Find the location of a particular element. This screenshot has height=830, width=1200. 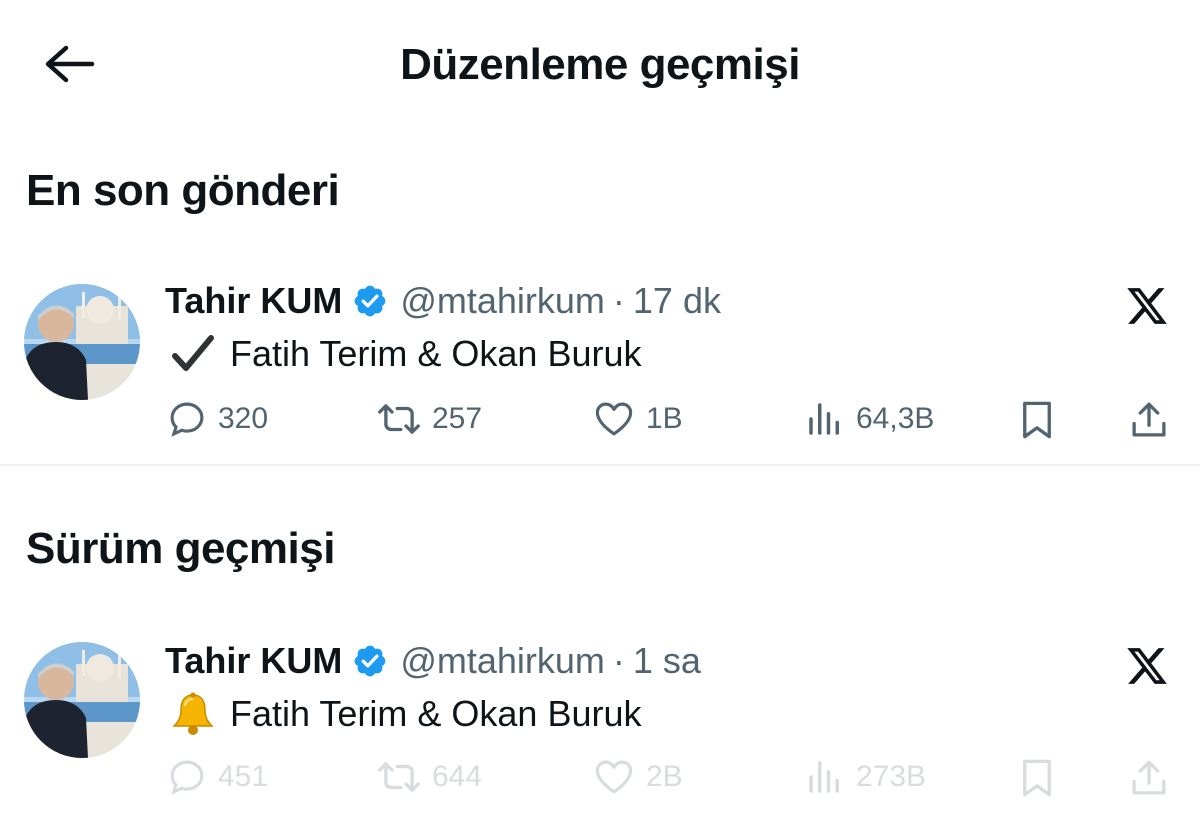

post-header: Tahir KUM @mtahirkum · 17 dk is located at coordinates (443, 301).